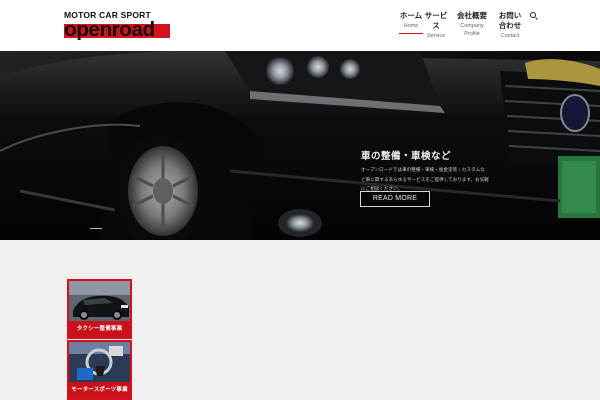  I want to click on nav-item-label: お問い合わせ, so click(510, 20).